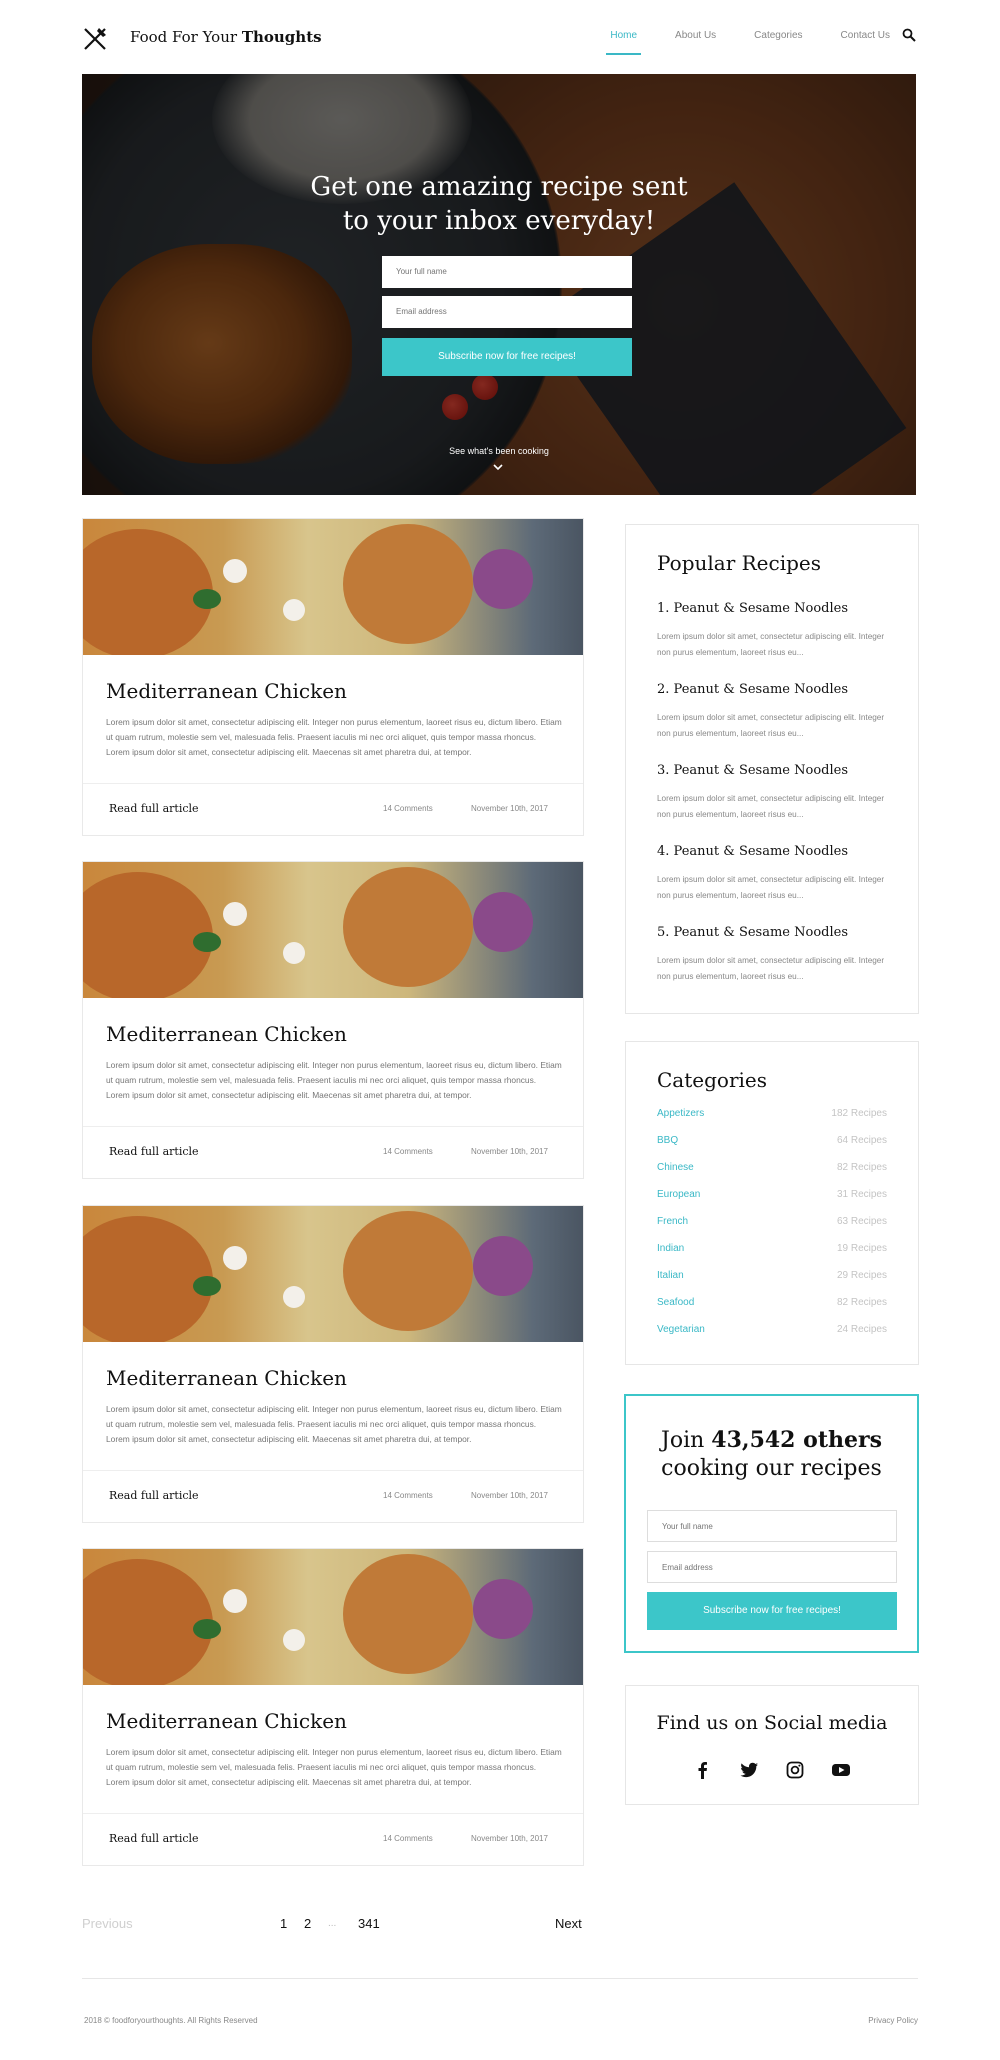 The image size is (1000, 2060). What do you see at coordinates (772, 1567) in the screenshot?
I see `newsletter-email-input` at bounding box center [772, 1567].